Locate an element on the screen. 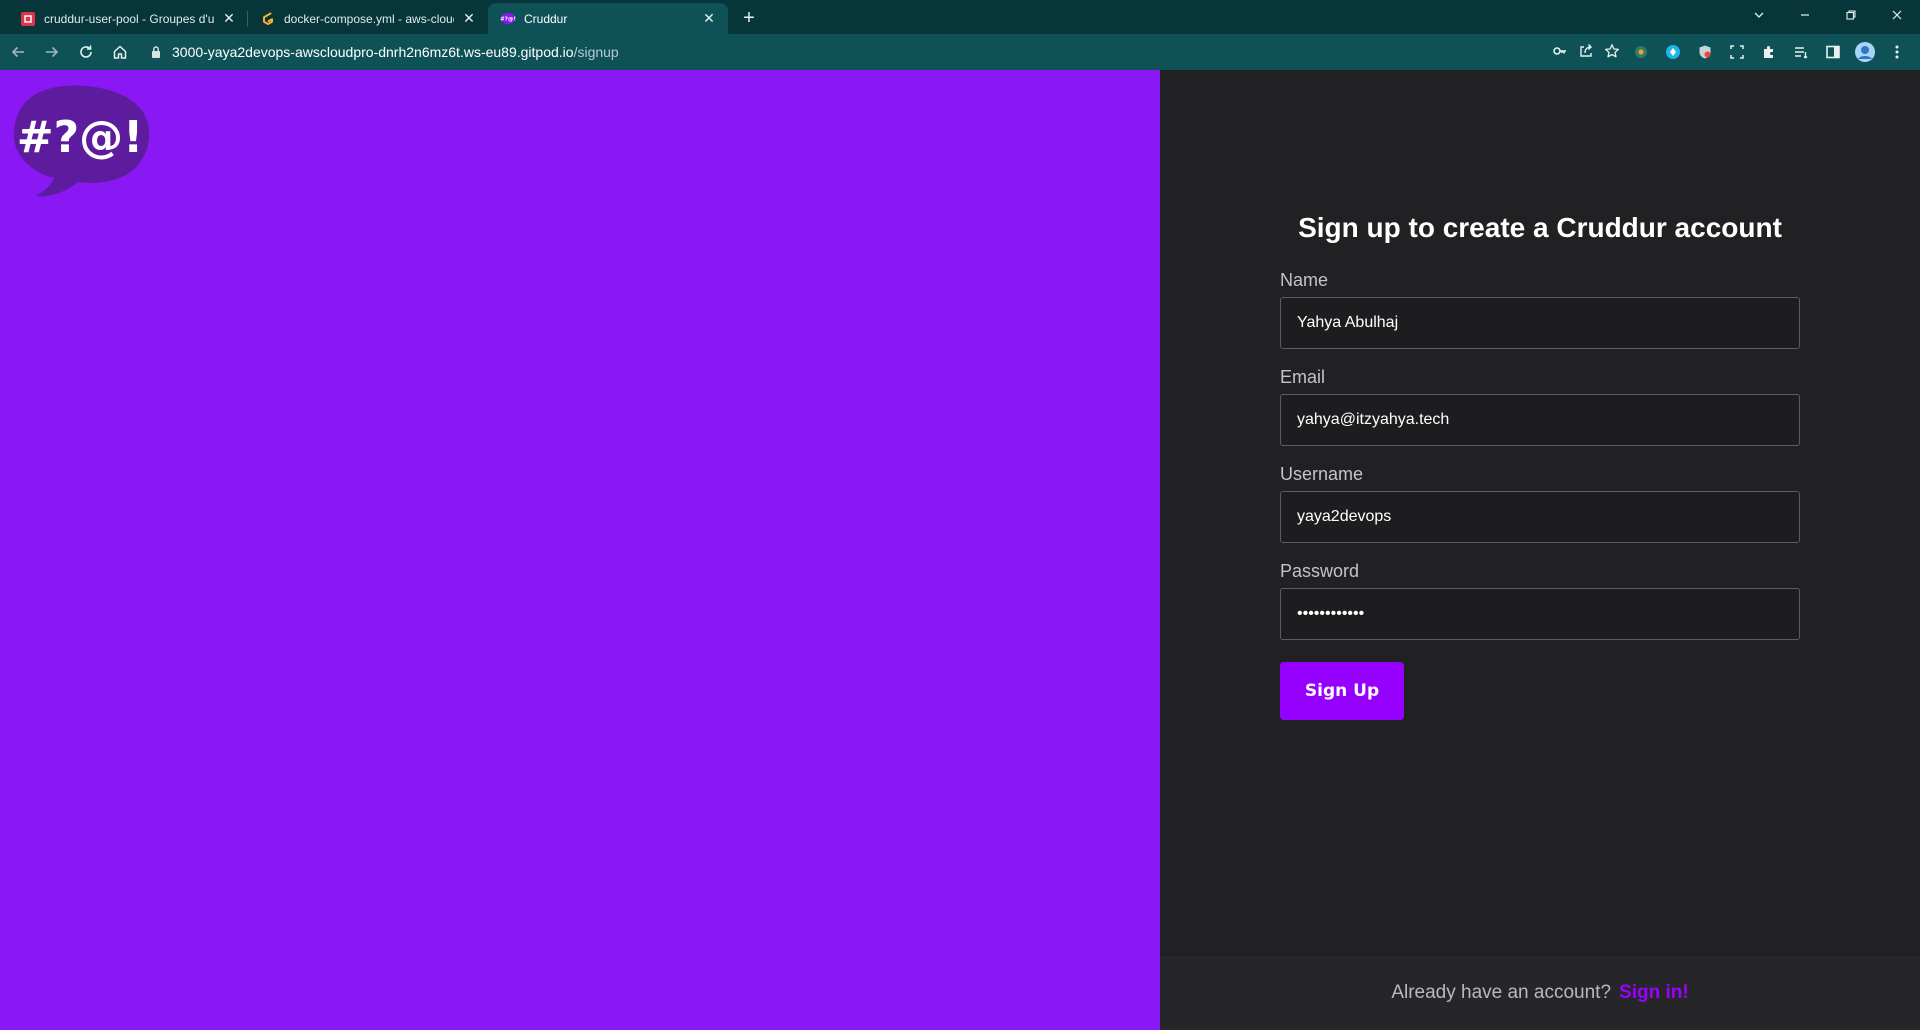  more-menu-icon is located at coordinates (1897, 52).